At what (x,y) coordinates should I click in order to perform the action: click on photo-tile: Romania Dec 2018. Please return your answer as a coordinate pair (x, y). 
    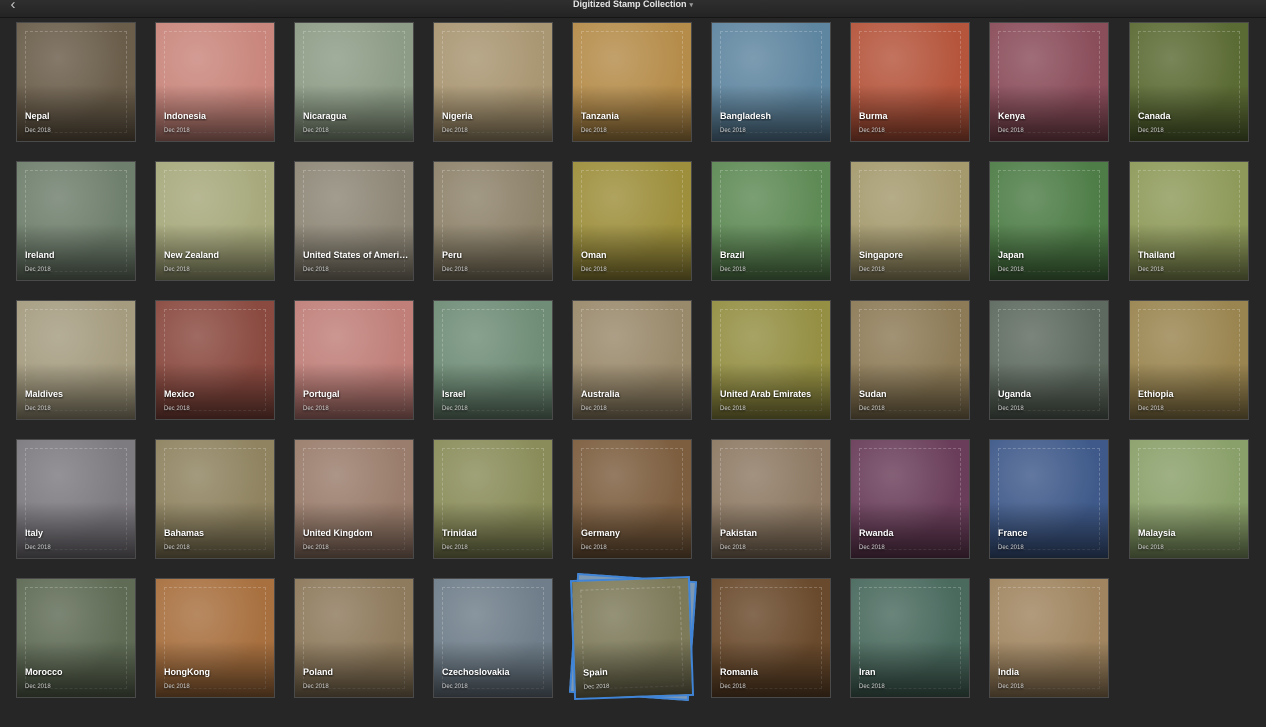
    Looking at the image, I should click on (771, 638).